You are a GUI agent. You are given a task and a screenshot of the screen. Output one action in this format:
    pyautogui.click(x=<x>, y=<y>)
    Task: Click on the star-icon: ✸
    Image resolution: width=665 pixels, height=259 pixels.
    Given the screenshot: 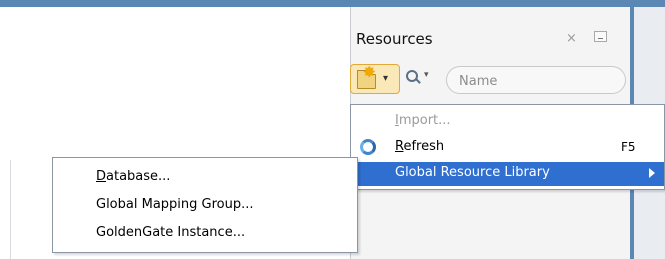 What is the action you would take?
    pyautogui.click(x=369, y=72)
    